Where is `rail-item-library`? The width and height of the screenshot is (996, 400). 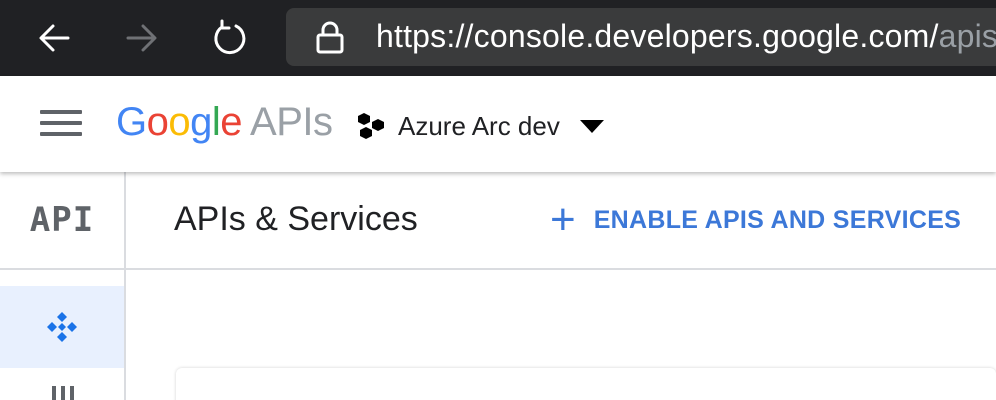 rail-item-library is located at coordinates (63, 393).